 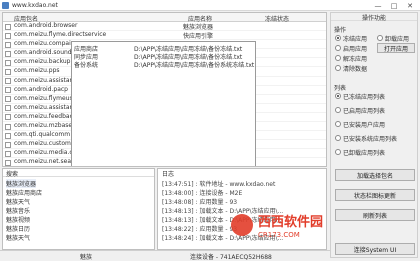 I want to click on watermark-logo: 西西软件园 CR173.COM, so click(x=277, y=226).